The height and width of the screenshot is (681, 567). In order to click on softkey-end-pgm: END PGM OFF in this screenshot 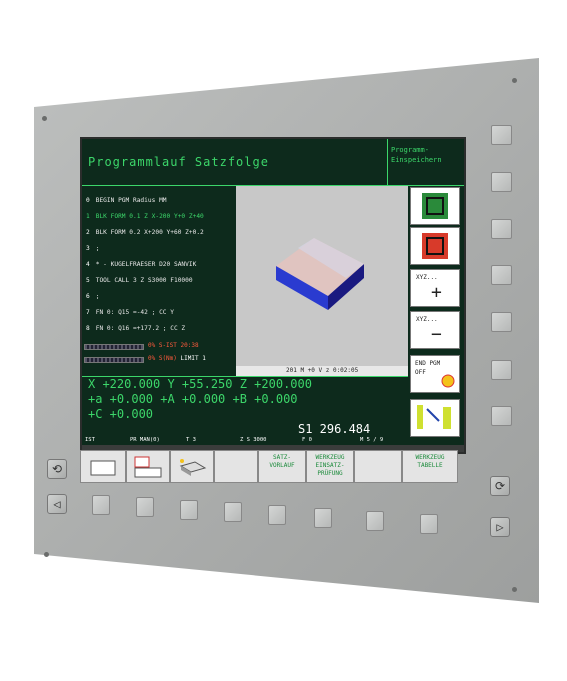, I will do `click(435, 374)`.